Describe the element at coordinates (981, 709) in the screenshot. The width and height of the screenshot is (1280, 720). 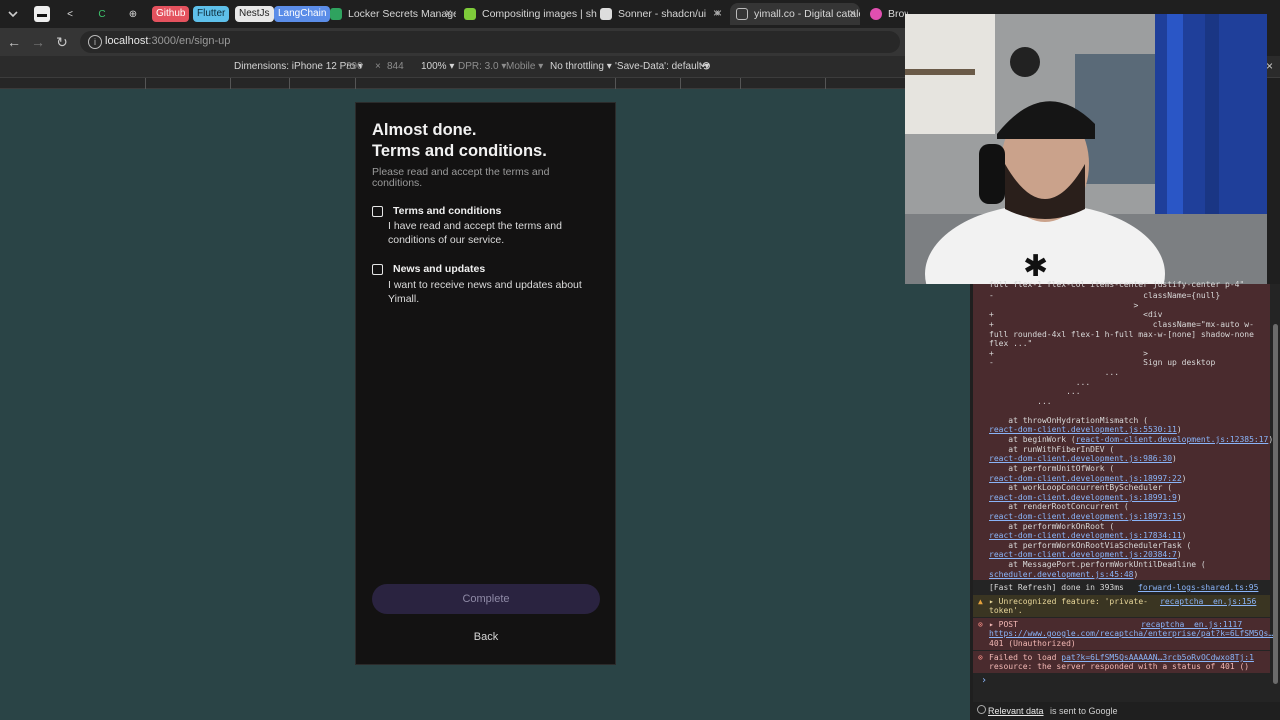
I see `circle-icon` at that location.